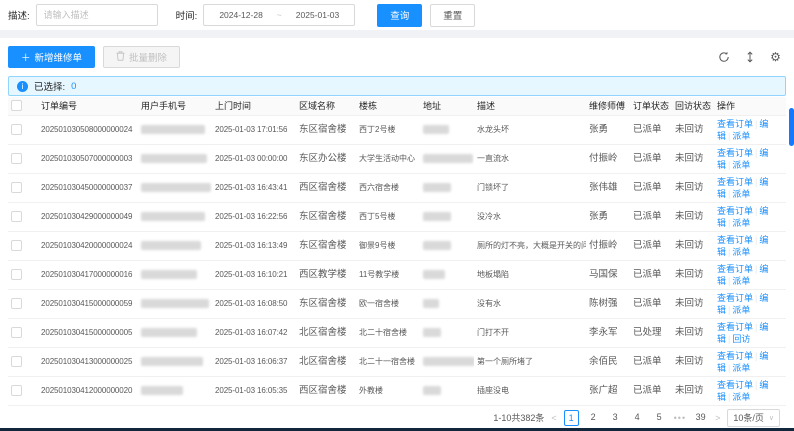 This screenshot has height=431, width=794. What do you see at coordinates (87, 274) in the screenshot?
I see `order-number: 202501030417000000016` at bounding box center [87, 274].